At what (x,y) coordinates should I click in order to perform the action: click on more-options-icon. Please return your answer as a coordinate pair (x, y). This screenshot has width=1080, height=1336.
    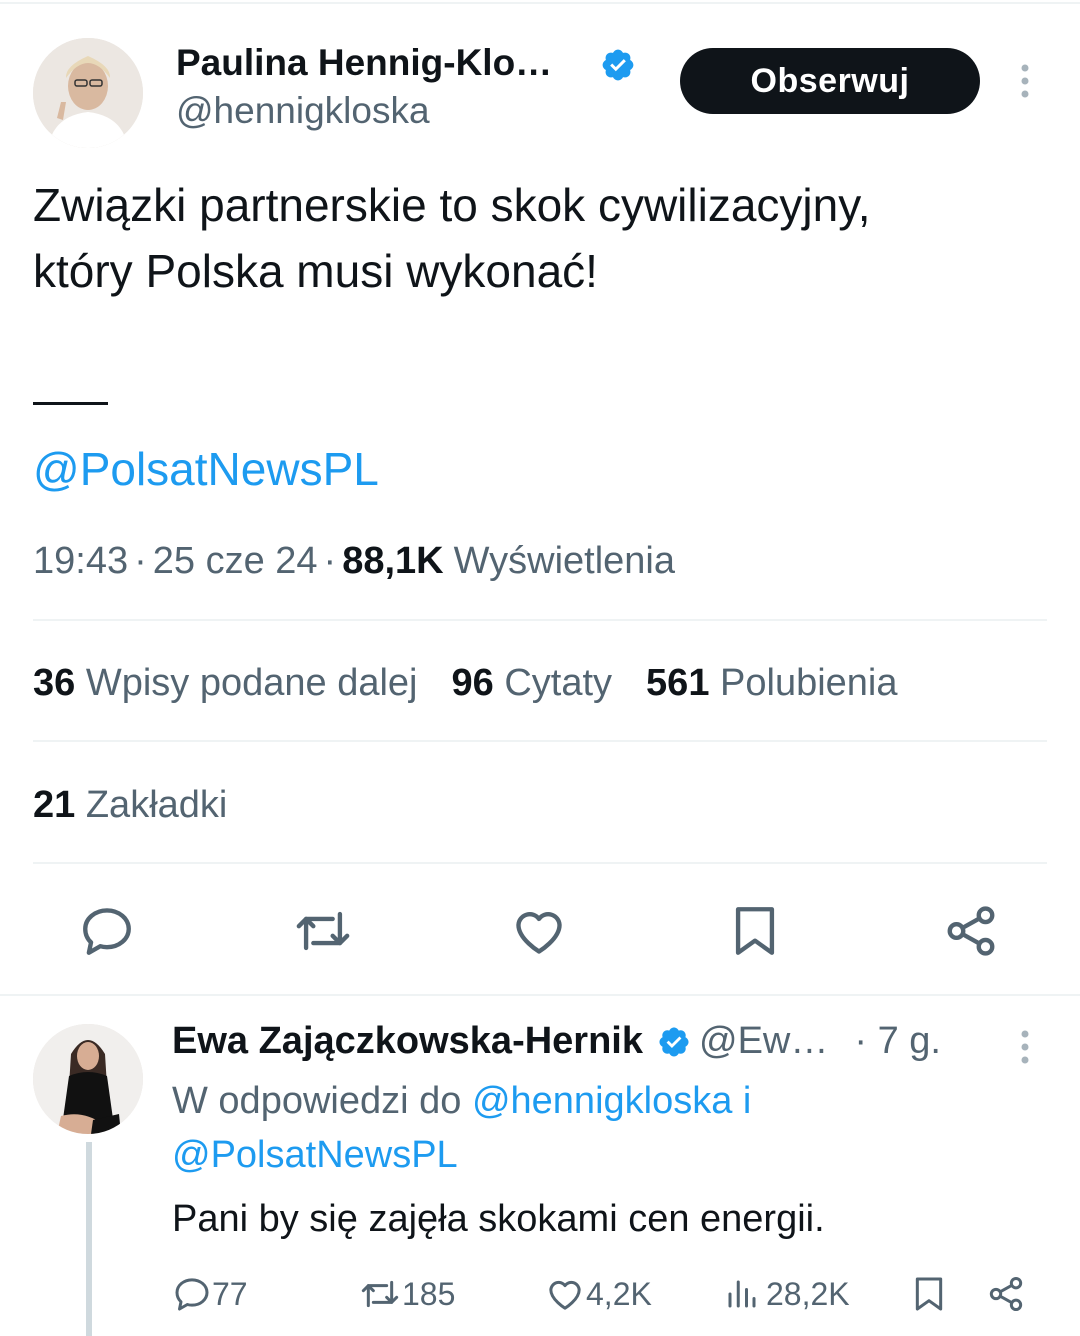
    Looking at the image, I should click on (1025, 83).